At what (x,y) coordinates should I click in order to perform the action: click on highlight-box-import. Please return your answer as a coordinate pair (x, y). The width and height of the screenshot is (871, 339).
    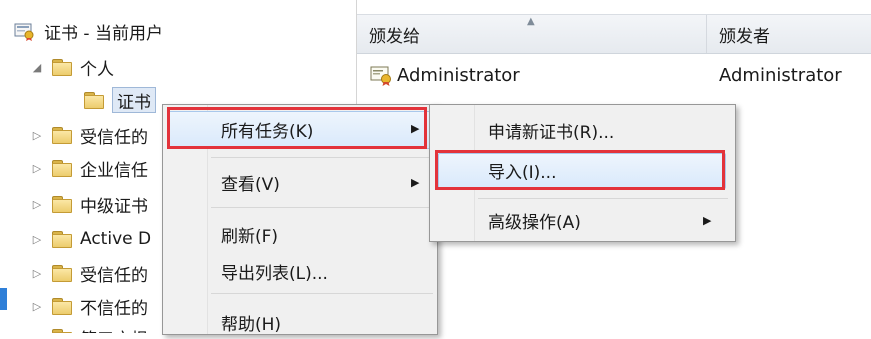
    Looking at the image, I should click on (580, 170).